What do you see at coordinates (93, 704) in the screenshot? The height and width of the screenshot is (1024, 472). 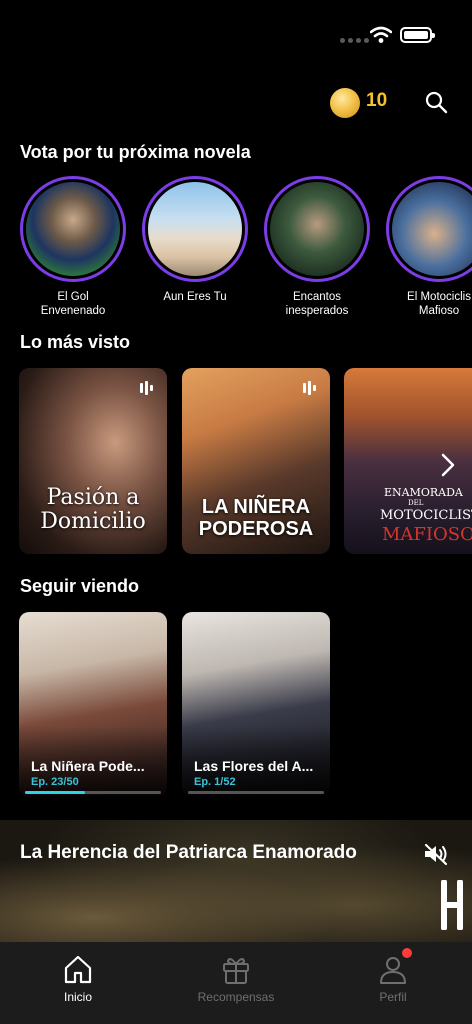 I see `continue-card: La Niñera Pode... Ep. 23/50` at bounding box center [93, 704].